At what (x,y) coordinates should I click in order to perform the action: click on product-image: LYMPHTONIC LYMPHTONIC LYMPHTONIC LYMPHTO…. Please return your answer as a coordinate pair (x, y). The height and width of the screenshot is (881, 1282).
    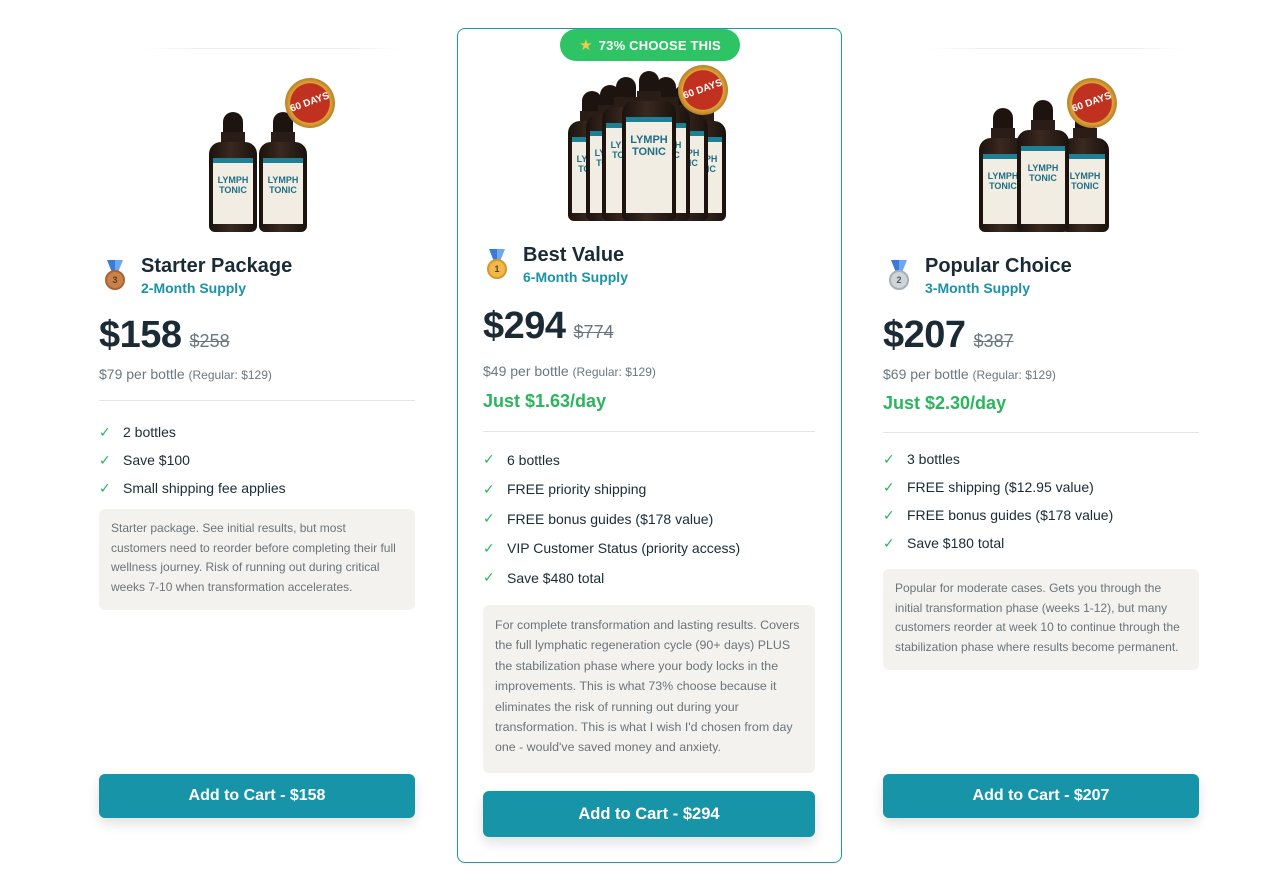
    Looking at the image, I should click on (654, 139).